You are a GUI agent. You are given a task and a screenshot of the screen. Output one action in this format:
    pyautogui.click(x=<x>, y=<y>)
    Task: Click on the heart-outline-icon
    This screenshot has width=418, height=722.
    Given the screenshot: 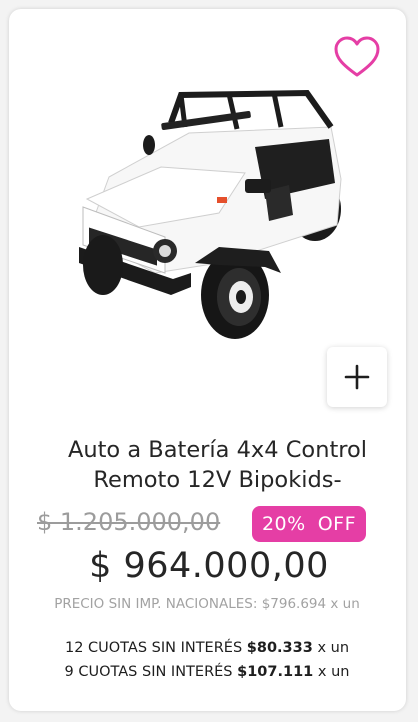 What is the action you would take?
    pyautogui.click(x=357, y=56)
    